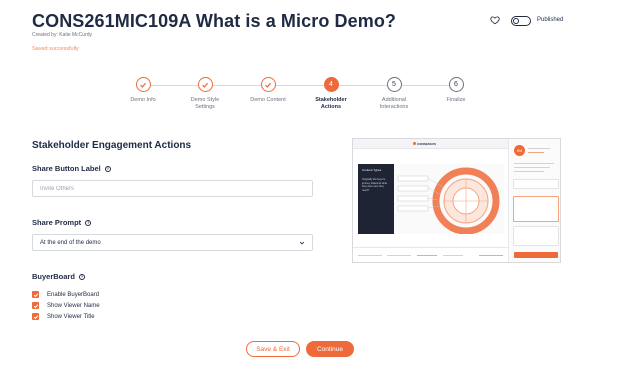 This screenshot has width=624, height=365. What do you see at coordinates (273, 349) in the screenshot?
I see `save-exit-button: Save & Exit` at bounding box center [273, 349].